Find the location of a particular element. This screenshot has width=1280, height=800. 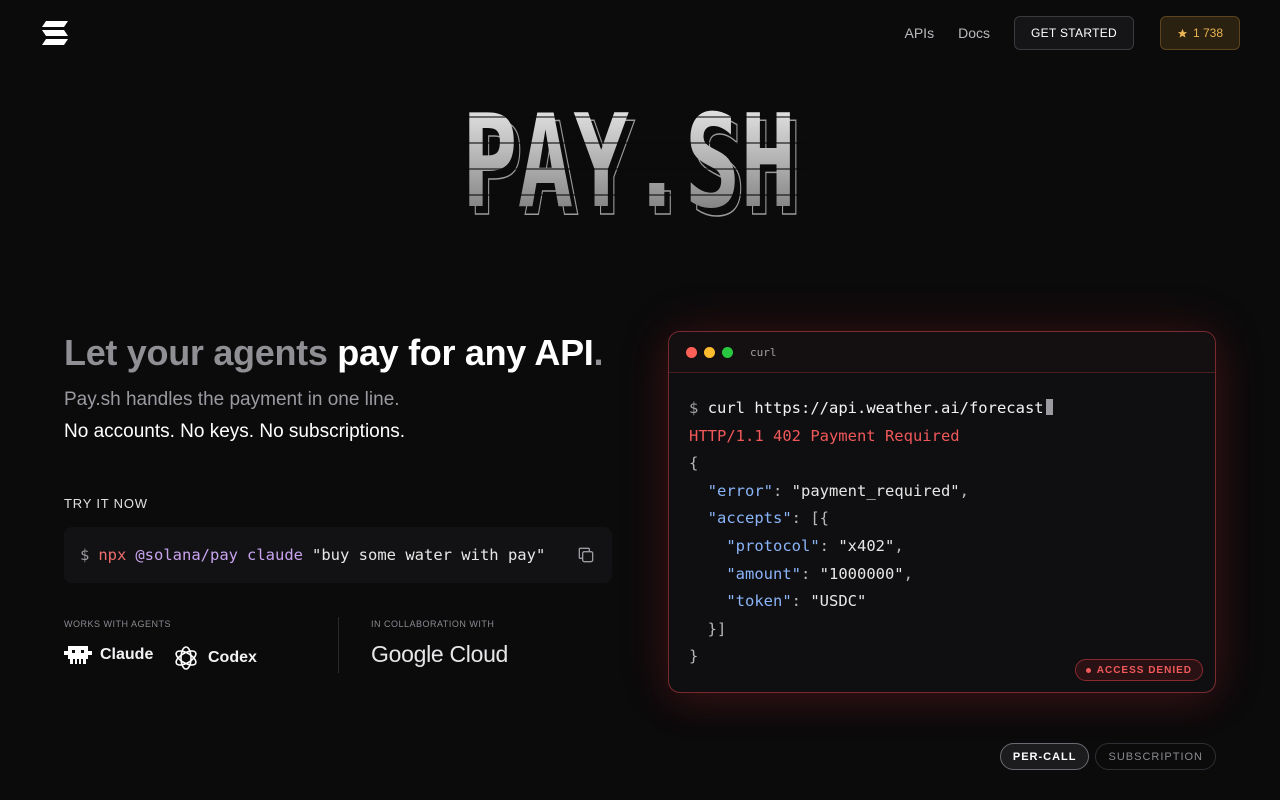

cmd-package: @solana/pay is located at coordinates (186, 555).